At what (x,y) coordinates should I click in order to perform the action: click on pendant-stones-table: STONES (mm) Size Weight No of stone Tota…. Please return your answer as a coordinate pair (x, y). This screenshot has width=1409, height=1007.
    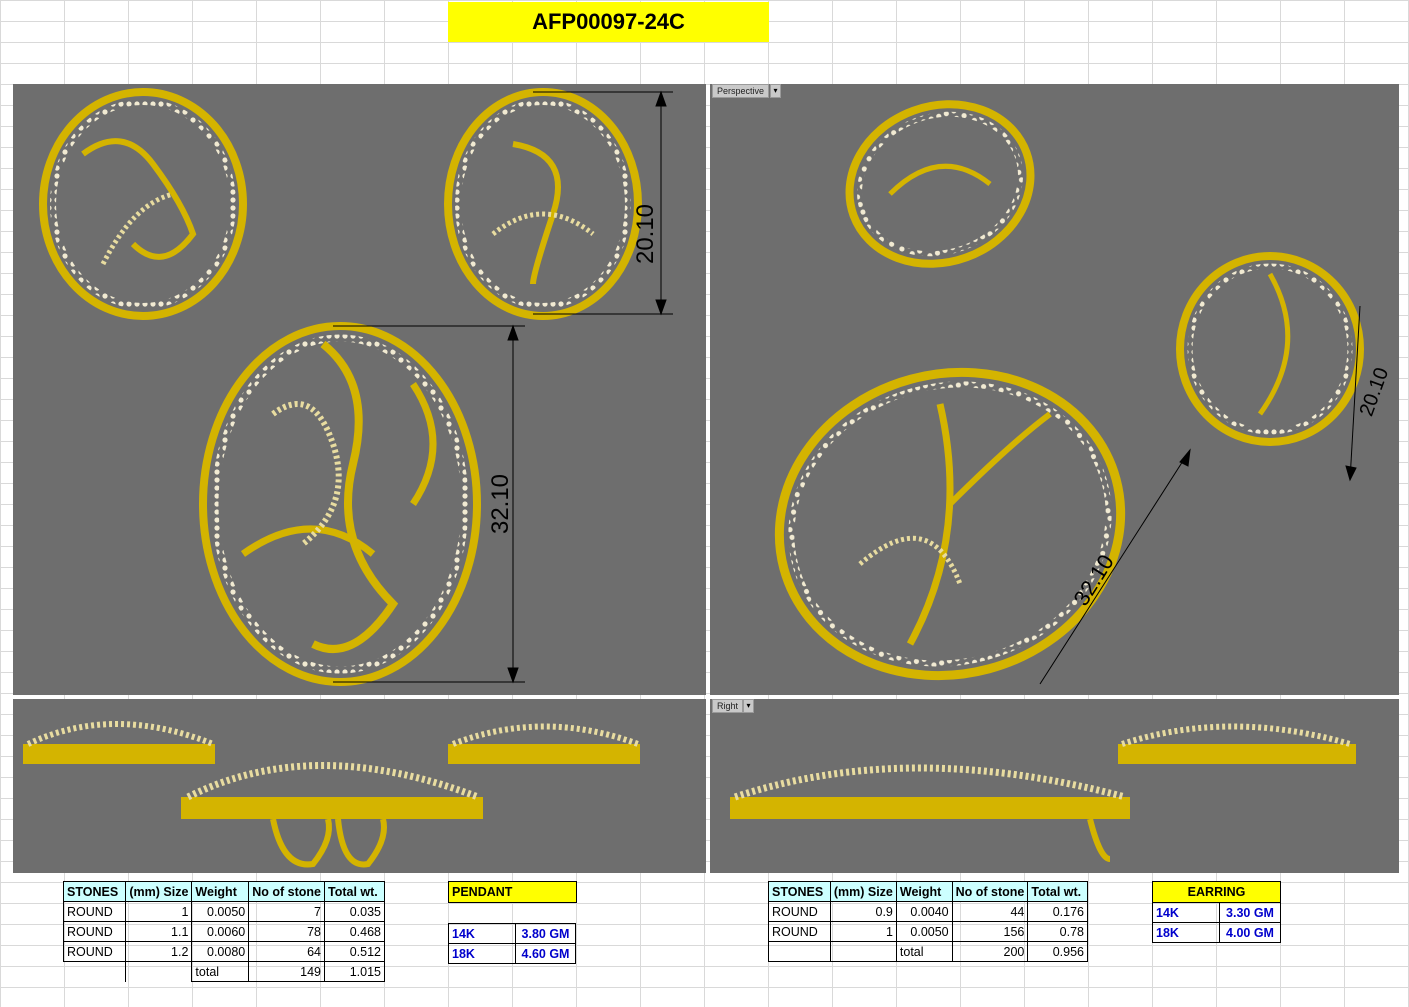
    Looking at the image, I should click on (224, 931).